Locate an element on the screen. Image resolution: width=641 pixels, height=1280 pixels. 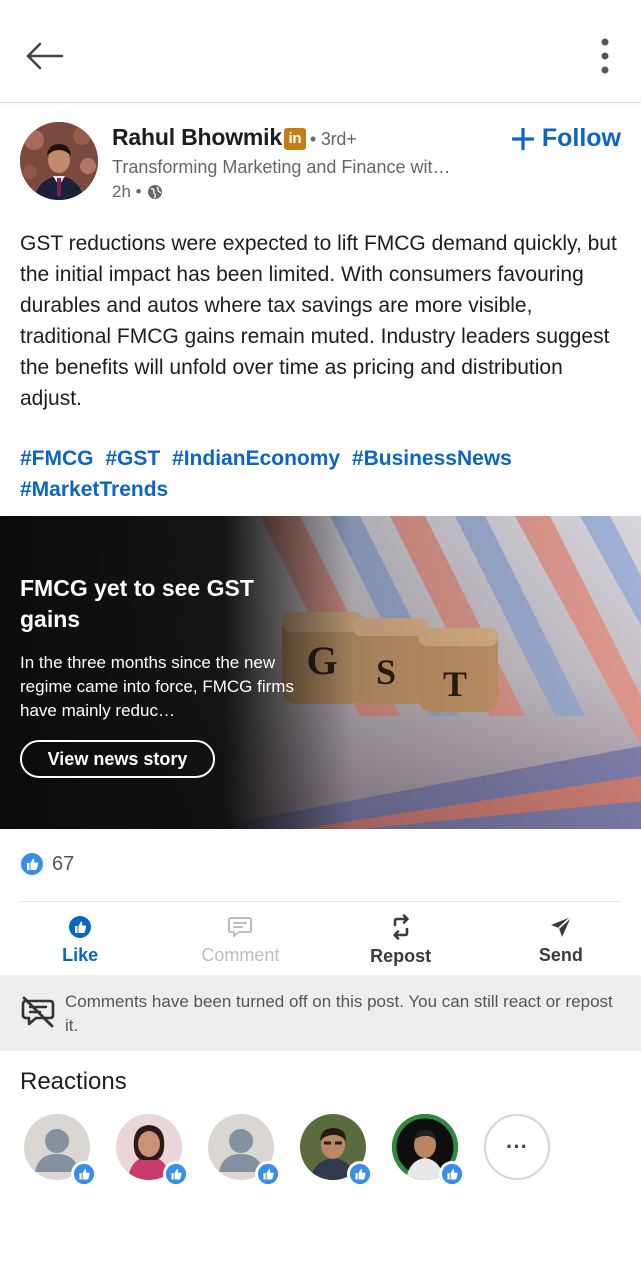
comment-icon is located at coordinates (240, 926).